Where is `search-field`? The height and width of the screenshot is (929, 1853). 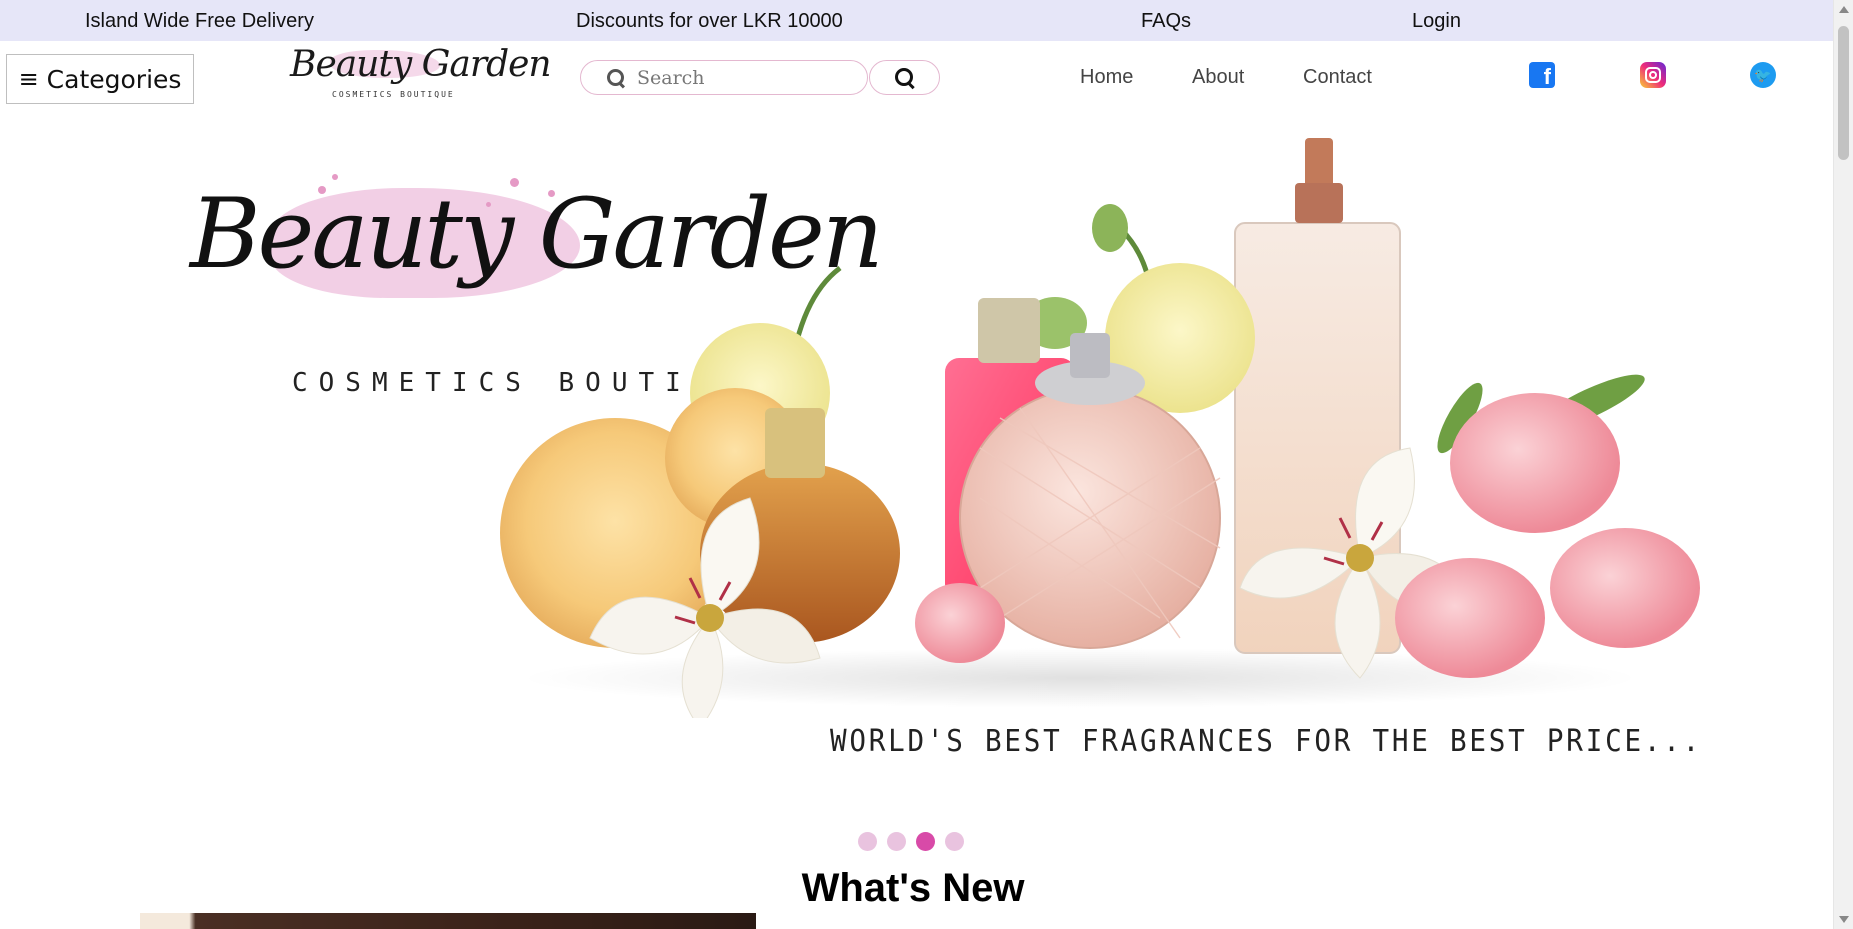 search-field is located at coordinates (724, 77).